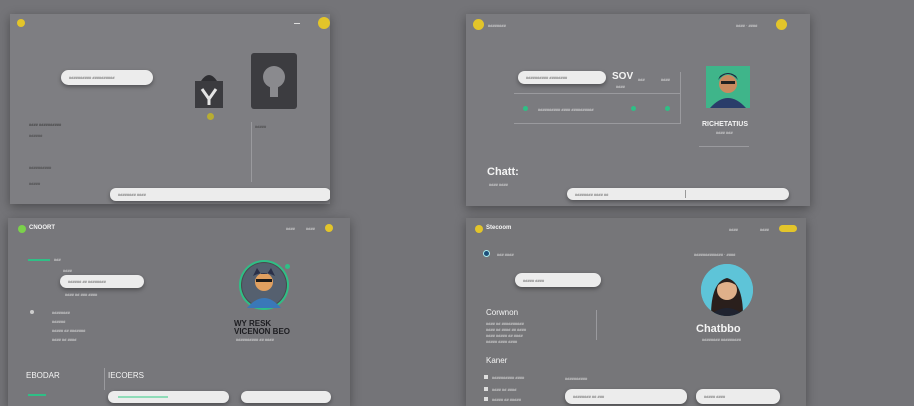  What do you see at coordinates (35, 183) in the screenshot?
I see `side-label-2: #####` at bounding box center [35, 183].